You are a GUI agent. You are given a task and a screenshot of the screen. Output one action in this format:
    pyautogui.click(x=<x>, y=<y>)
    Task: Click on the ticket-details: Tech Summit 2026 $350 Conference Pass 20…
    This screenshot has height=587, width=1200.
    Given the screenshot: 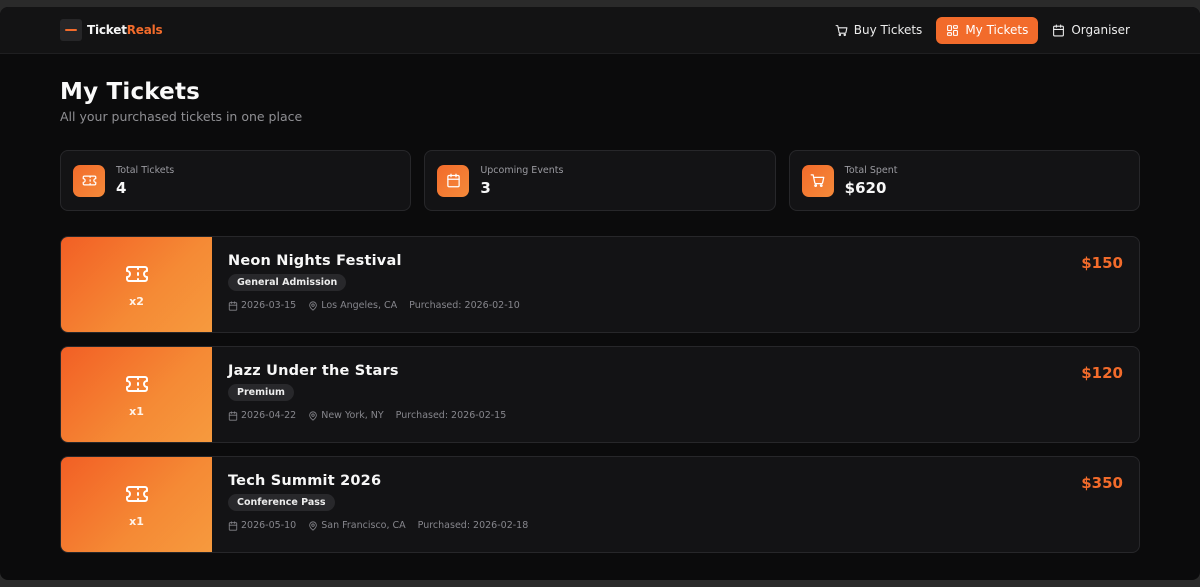 What is the action you would take?
    pyautogui.click(x=675, y=504)
    